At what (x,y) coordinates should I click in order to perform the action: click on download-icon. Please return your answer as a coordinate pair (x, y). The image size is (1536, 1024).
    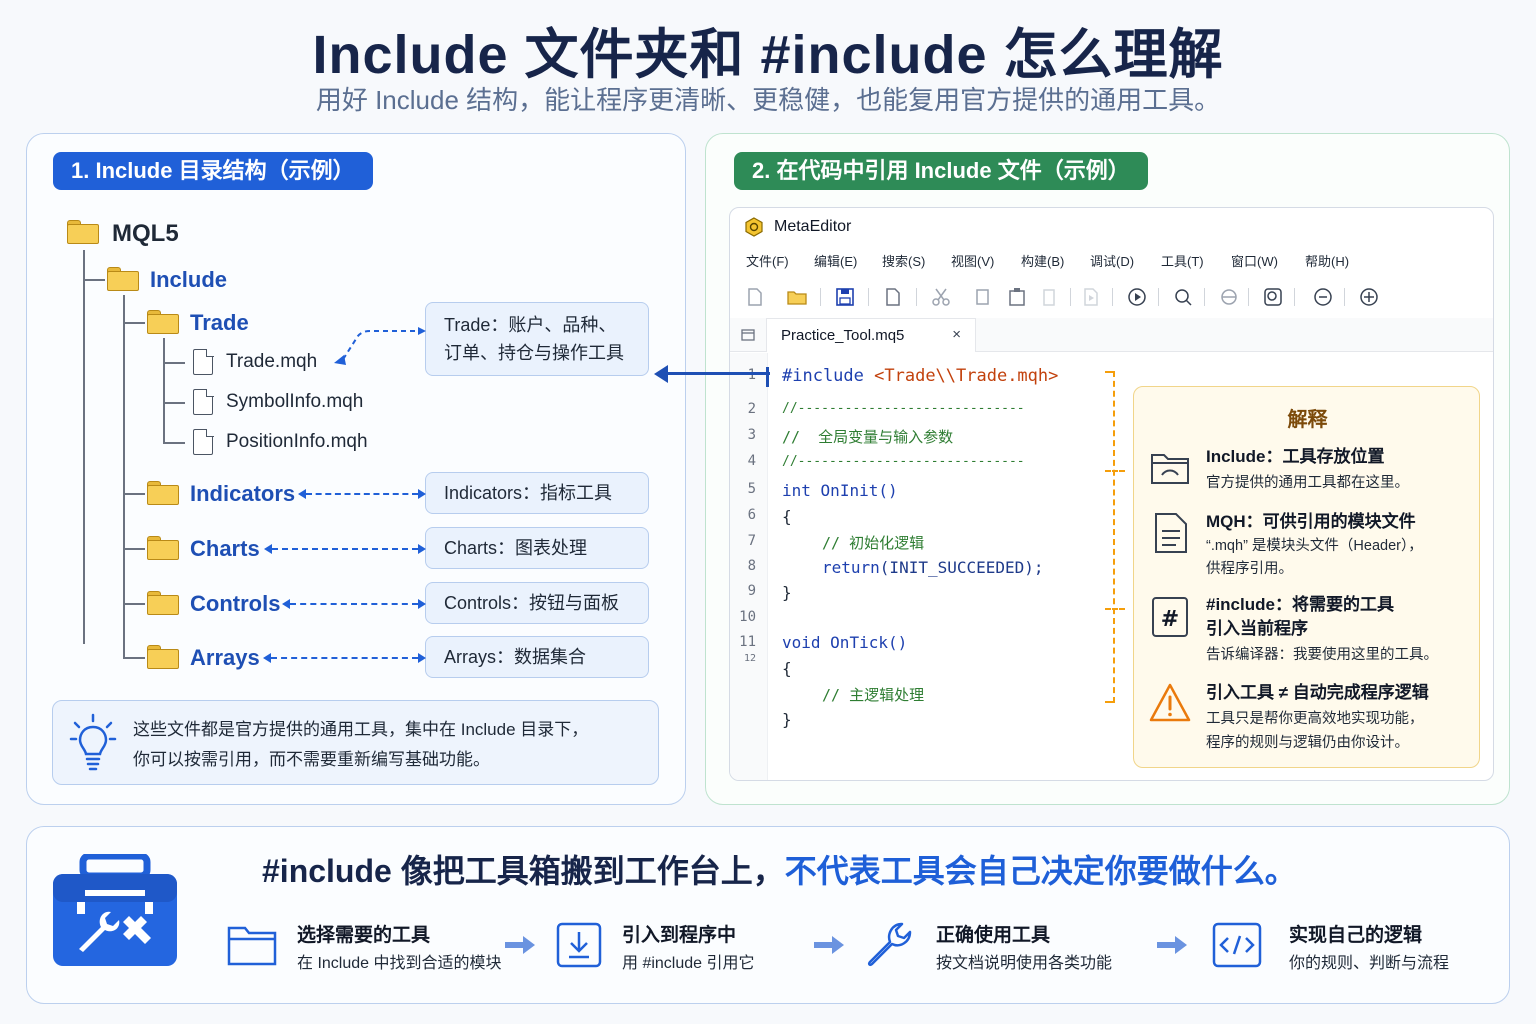
    Looking at the image, I should click on (579, 945).